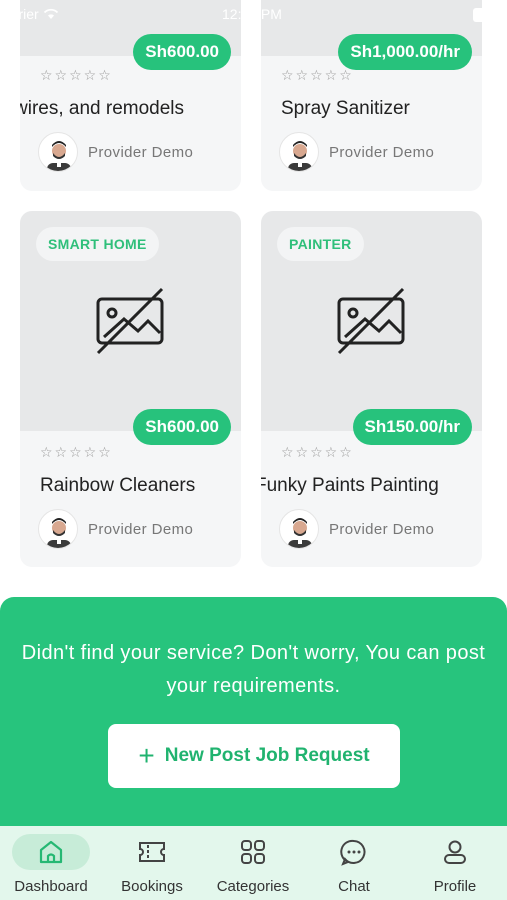 The height and width of the screenshot is (900, 507). I want to click on tab-dashboard: Dashboard, so click(51, 863).